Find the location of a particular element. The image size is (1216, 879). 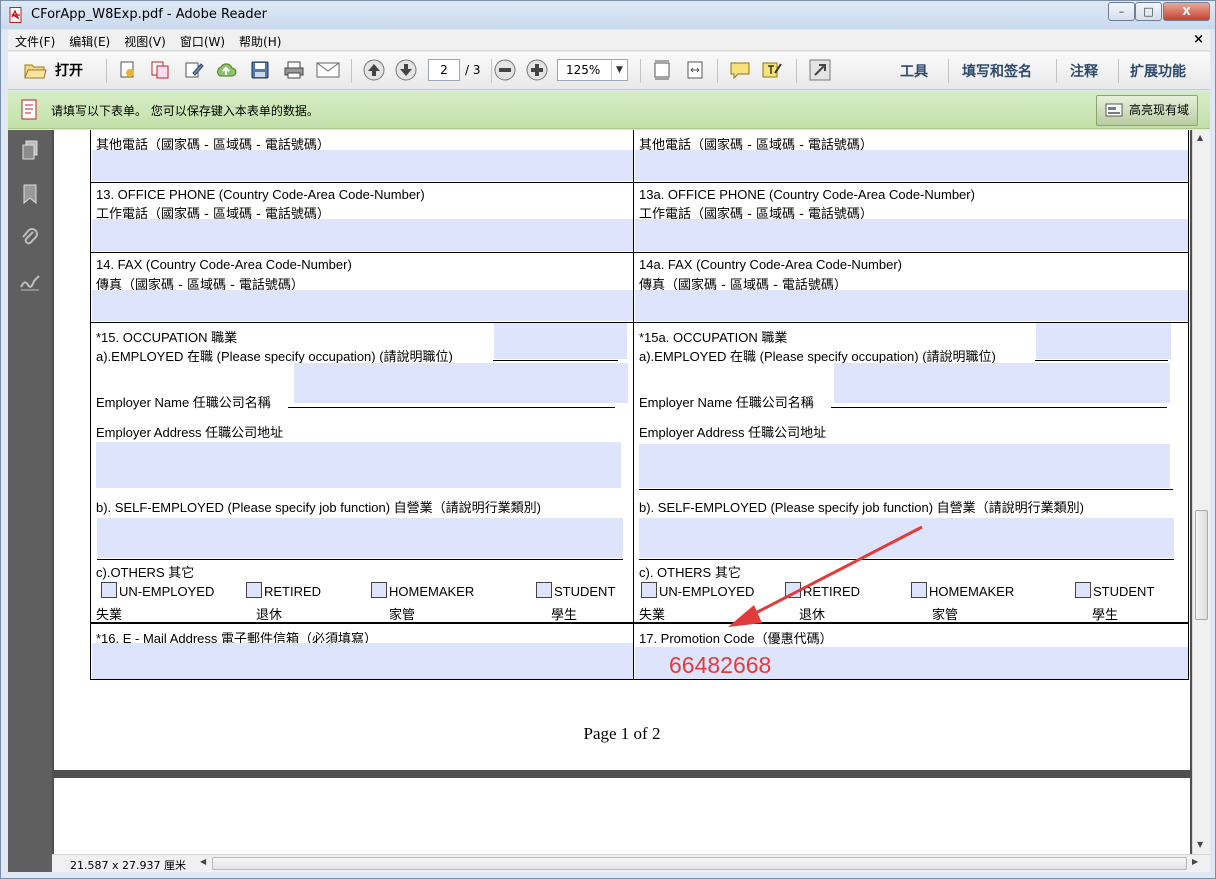

page-footer: Page 1 of 2 is located at coordinates (622, 733).